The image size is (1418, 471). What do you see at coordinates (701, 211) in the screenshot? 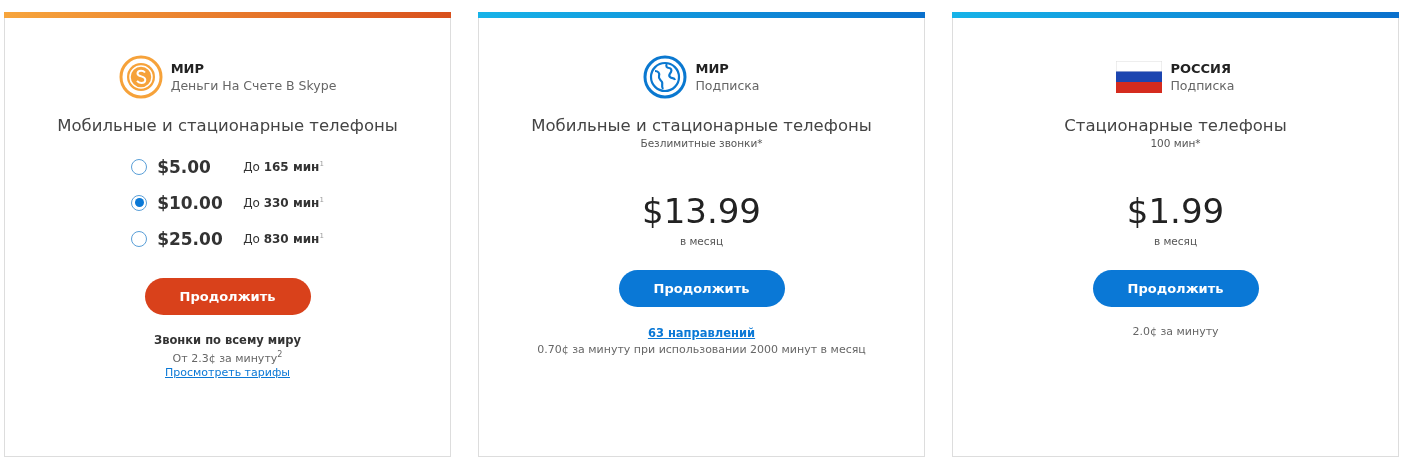
I see `plan-price: $13.99` at bounding box center [701, 211].